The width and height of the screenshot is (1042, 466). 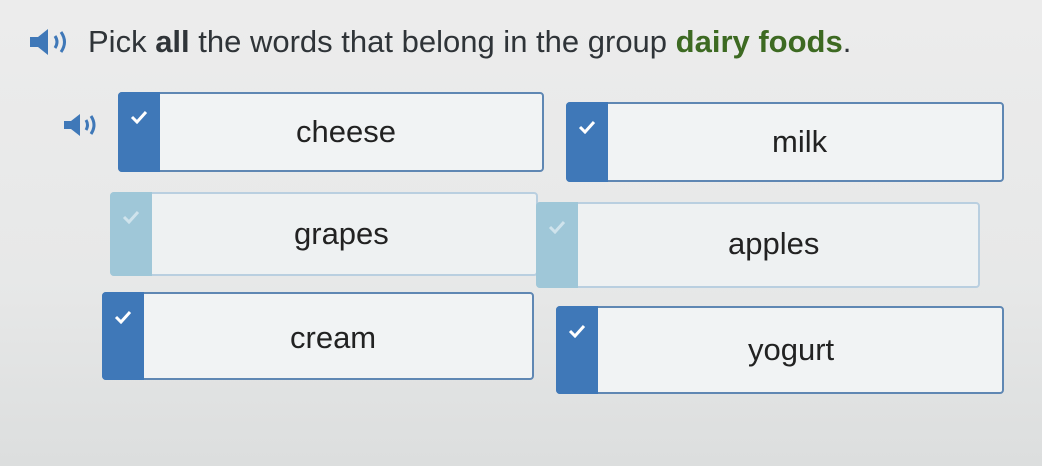 I want to click on option-card-apples: apples, so click(x=758, y=245).